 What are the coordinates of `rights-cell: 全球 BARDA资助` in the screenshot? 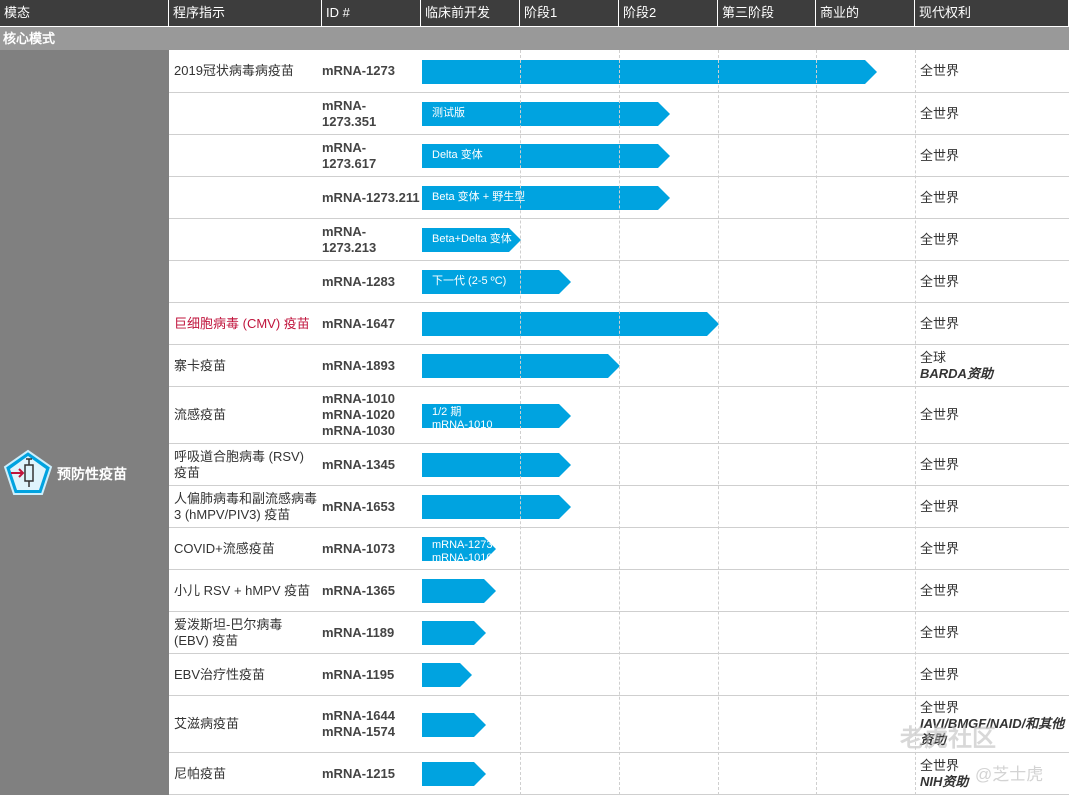 It's located at (994, 365).